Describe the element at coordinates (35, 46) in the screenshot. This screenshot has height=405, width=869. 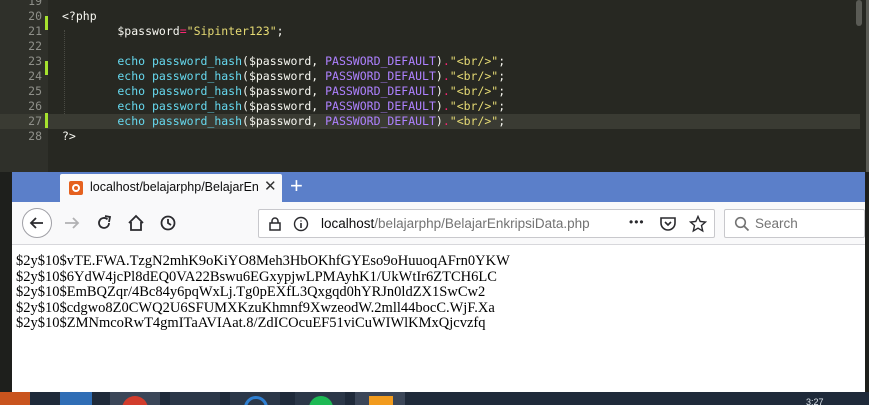
I see `line-number: 22` at that location.